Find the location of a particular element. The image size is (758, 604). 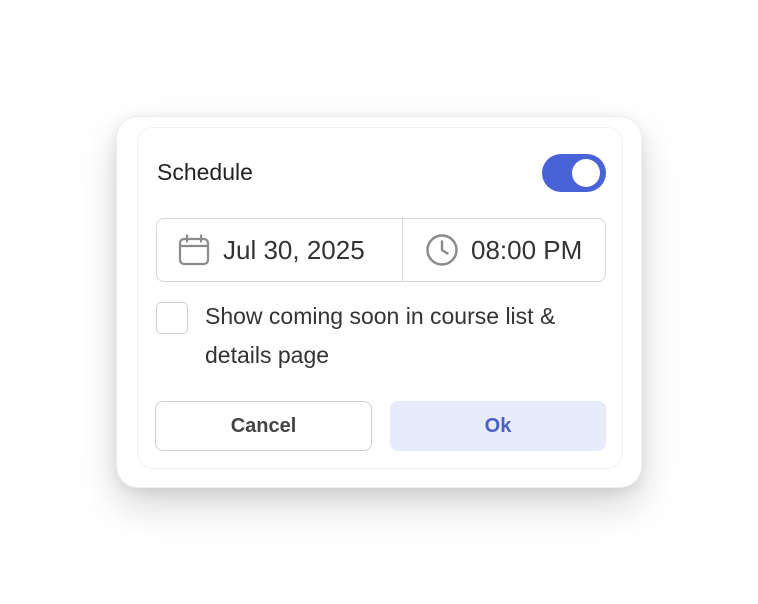

clock-icon is located at coordinates (442, 250).